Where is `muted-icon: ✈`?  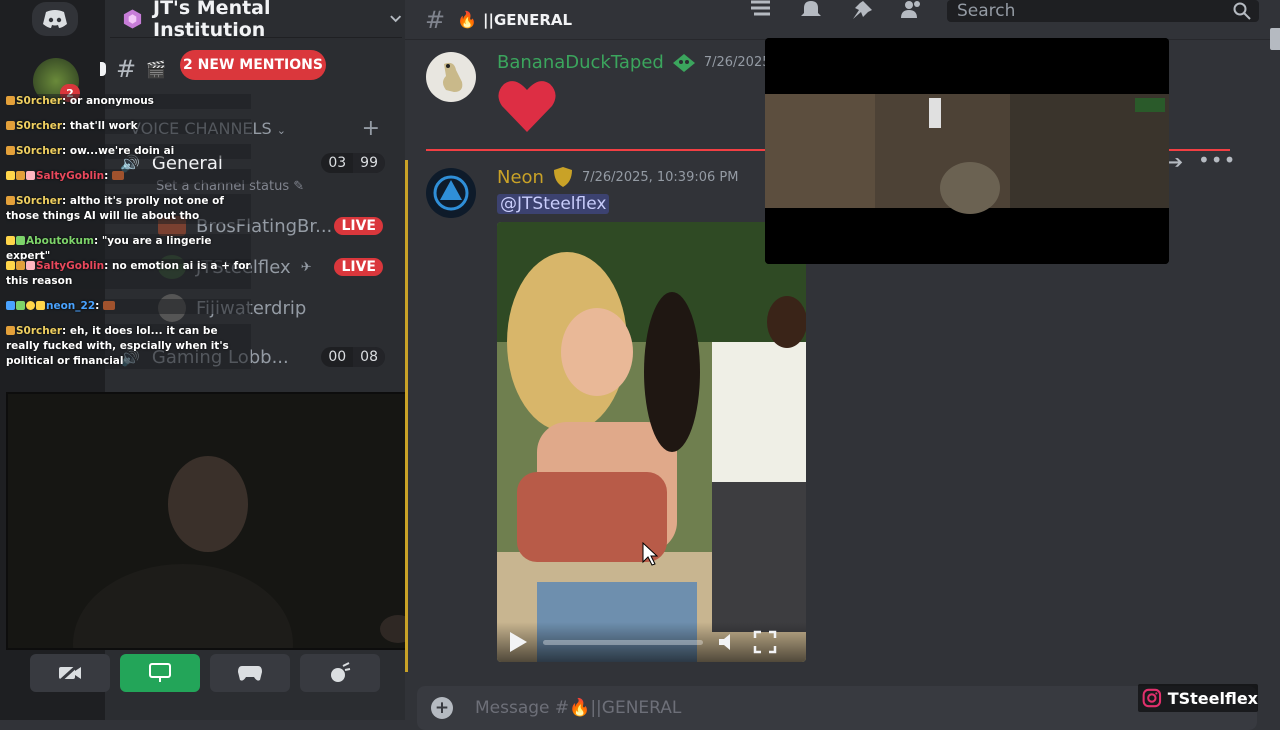 muted-icon: ✈ is located at coordinates (306, 267).